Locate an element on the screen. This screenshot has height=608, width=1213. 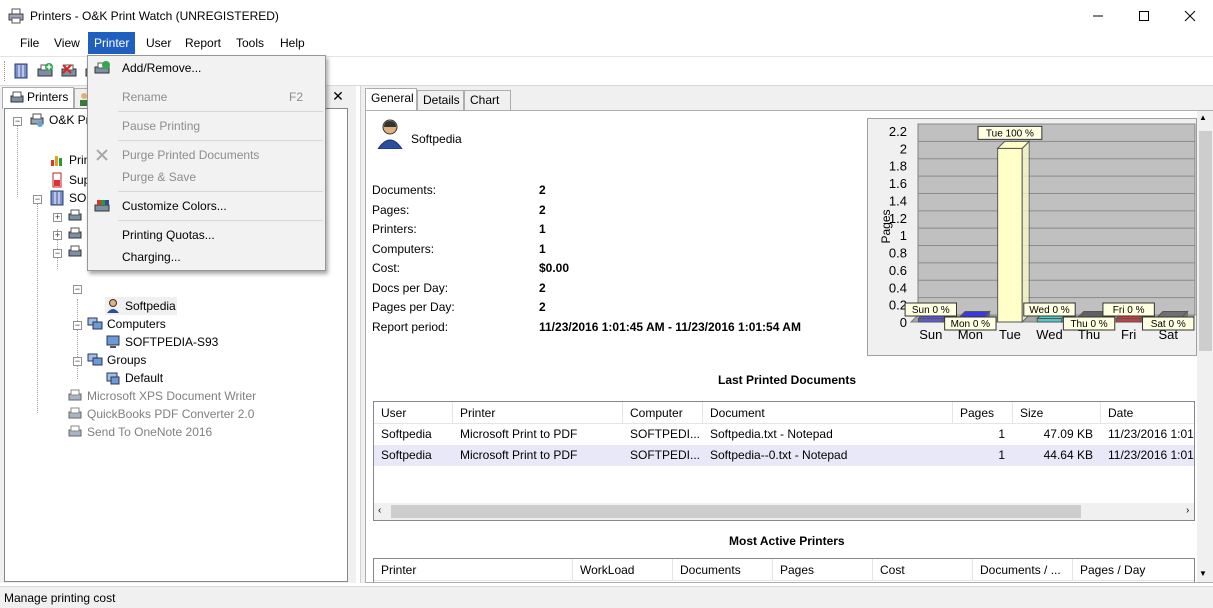
menu-tools: Tools is located at coordinates (250, 43).